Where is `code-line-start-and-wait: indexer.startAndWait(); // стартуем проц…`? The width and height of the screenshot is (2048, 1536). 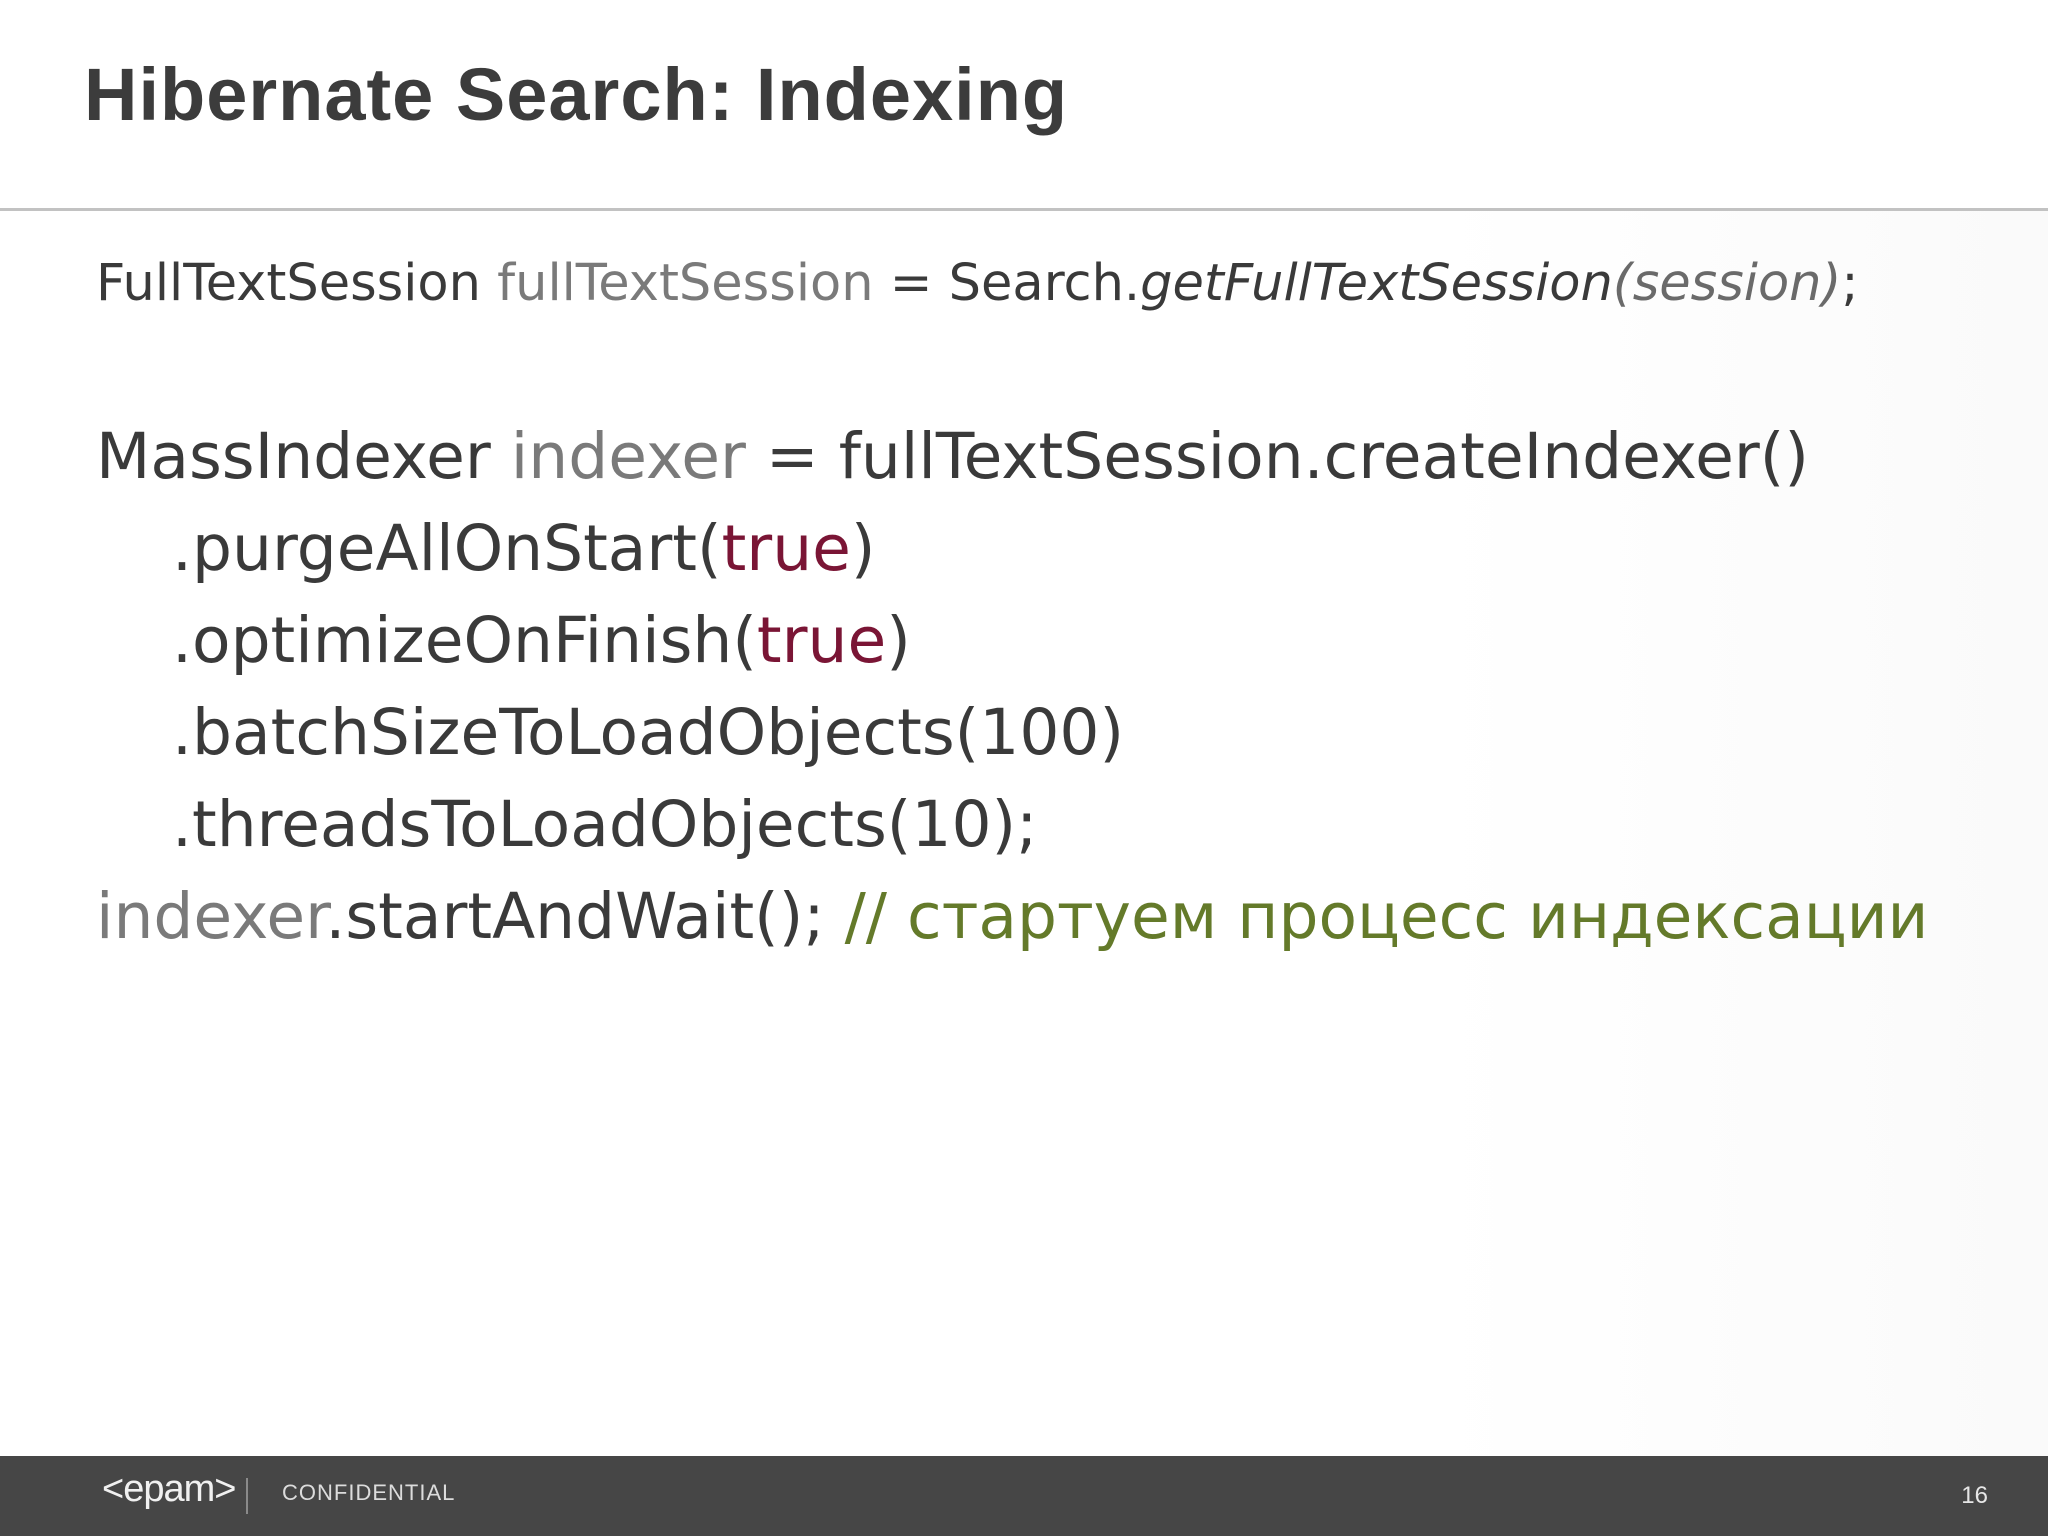 code-line-start-and-wait: indexer.startAndWait(); // стартуем проц… is located at coordinates (1012, 916).